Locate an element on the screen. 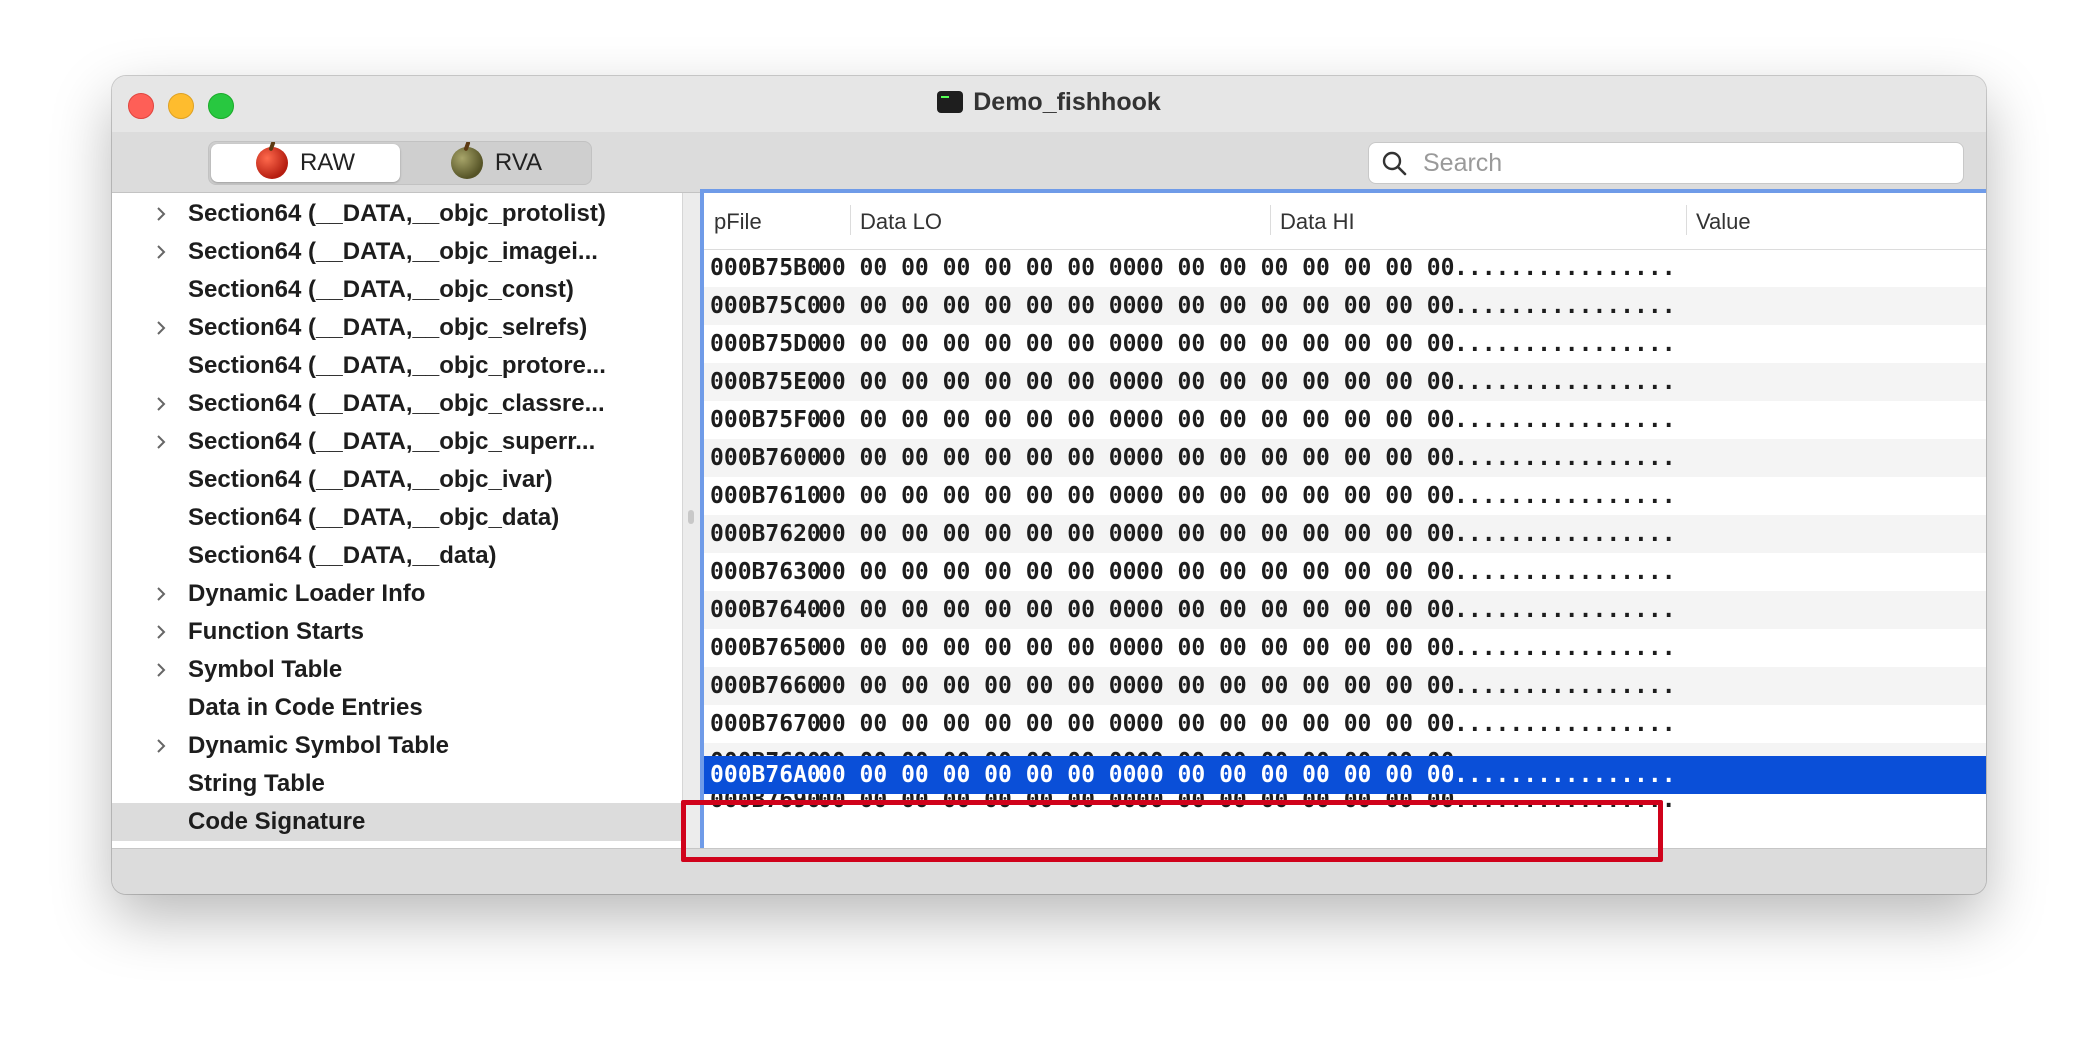  table-cell-pfile: 000B7660 is located at coordinates (765, 686).